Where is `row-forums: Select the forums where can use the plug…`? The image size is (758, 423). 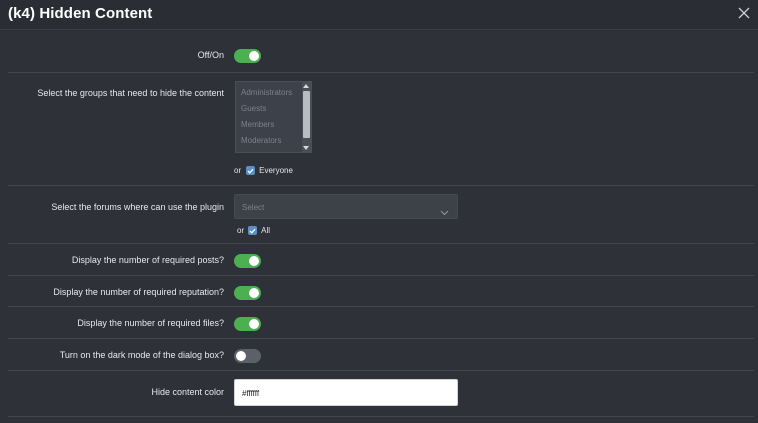
row-forums: Select the forums where can use the plug… is located at coordinates (381, 215).